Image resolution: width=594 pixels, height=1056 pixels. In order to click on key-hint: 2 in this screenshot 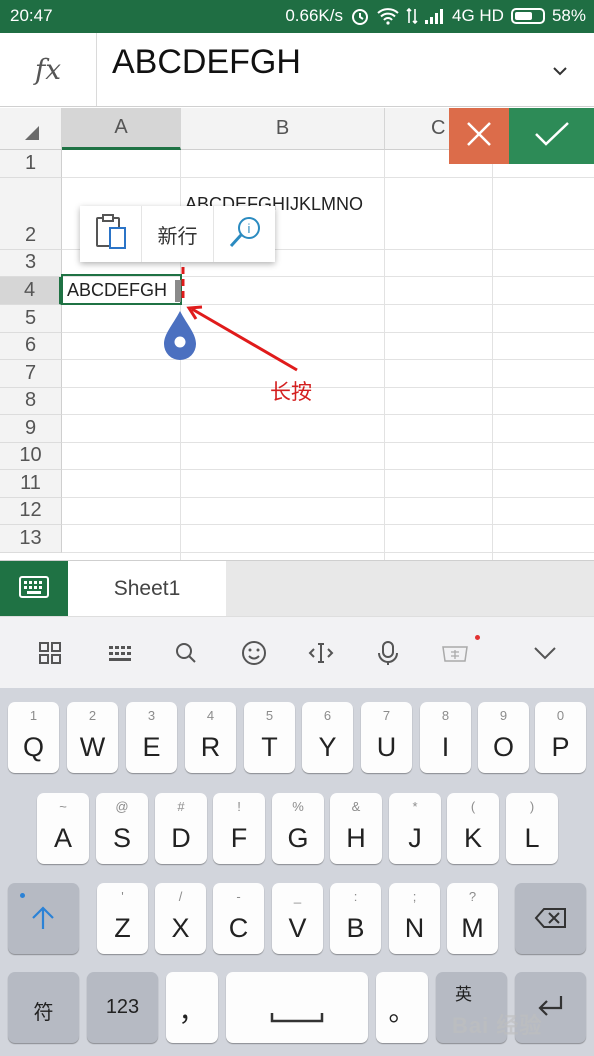, I will do `click(92, 715)`.